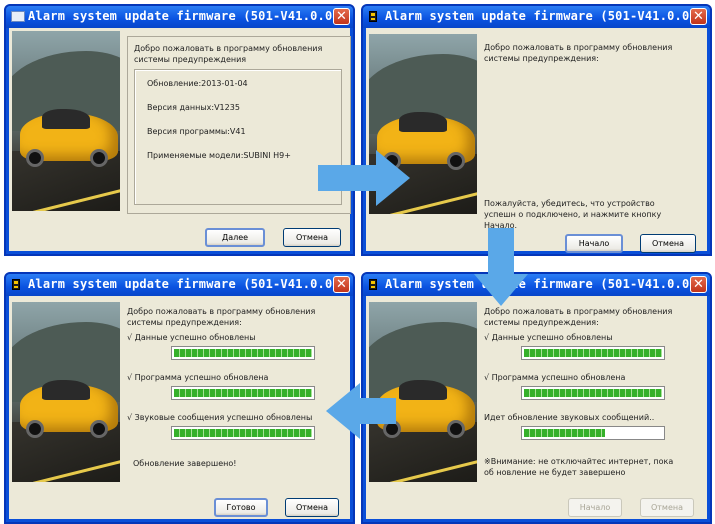 This screenshot has width=715, height=524. Describe the element at coordinates (220, 417) in the screenshot. I see `sound-status: √ Звуковые сообщения успешно обновлены` at that location.